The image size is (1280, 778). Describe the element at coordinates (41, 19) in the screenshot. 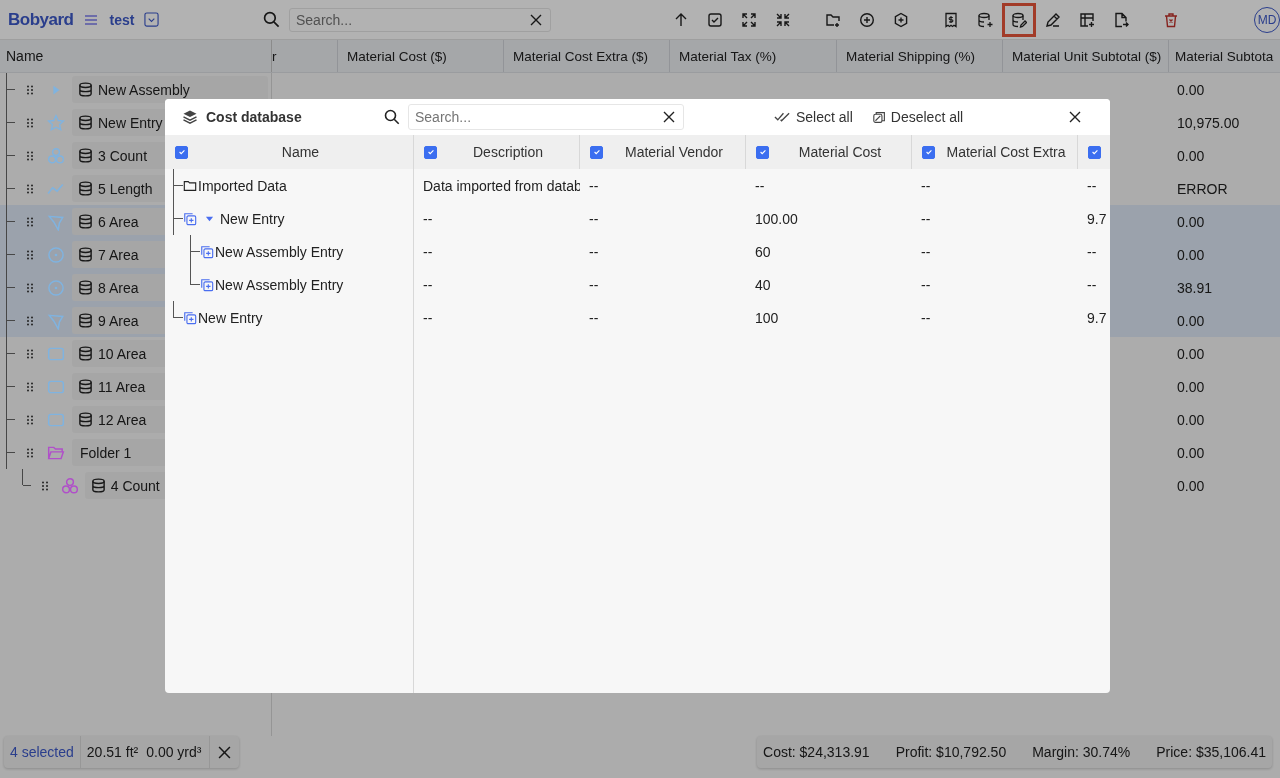

I see `logo: Bobyard` at that location.